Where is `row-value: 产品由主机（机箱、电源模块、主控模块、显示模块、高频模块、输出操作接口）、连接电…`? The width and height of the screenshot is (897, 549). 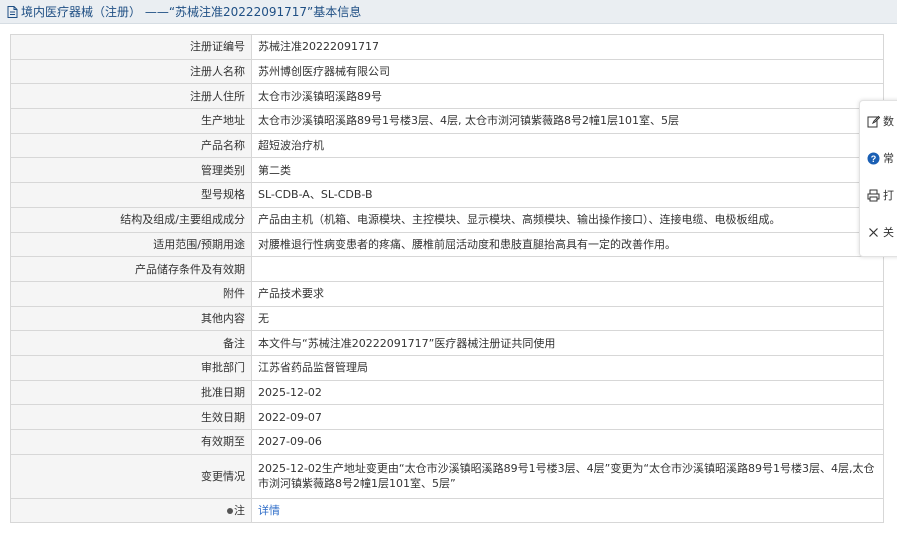 row-value: 产品由主机（机箱、电源模块、主控模块、显示模块、高频模块、输出操作接口）、连接电… is located at coordinates (567, 219).